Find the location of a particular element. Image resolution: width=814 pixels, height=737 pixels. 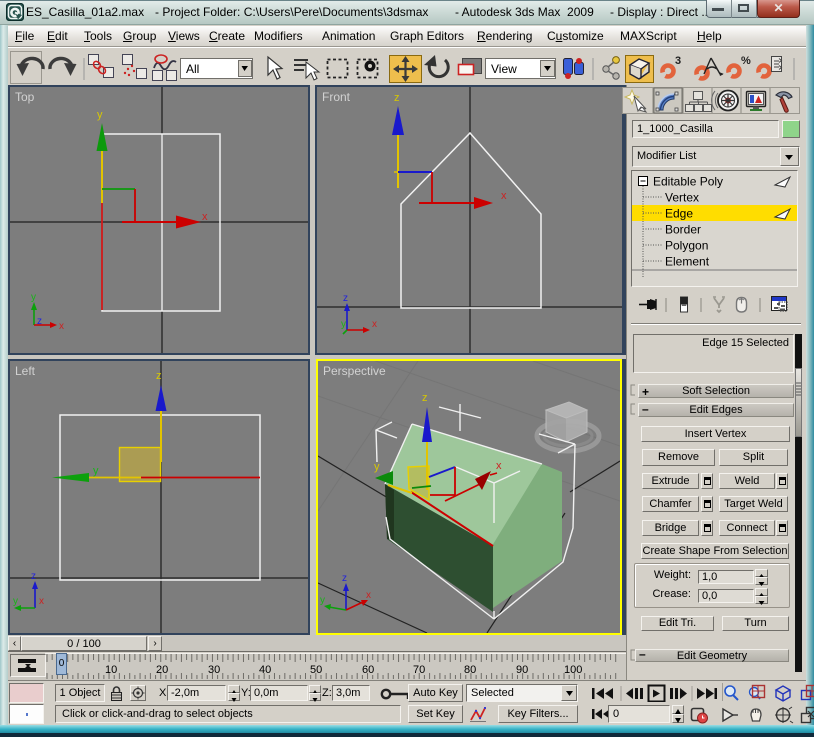

svg-text: Top is located at coordinates (25, 97).